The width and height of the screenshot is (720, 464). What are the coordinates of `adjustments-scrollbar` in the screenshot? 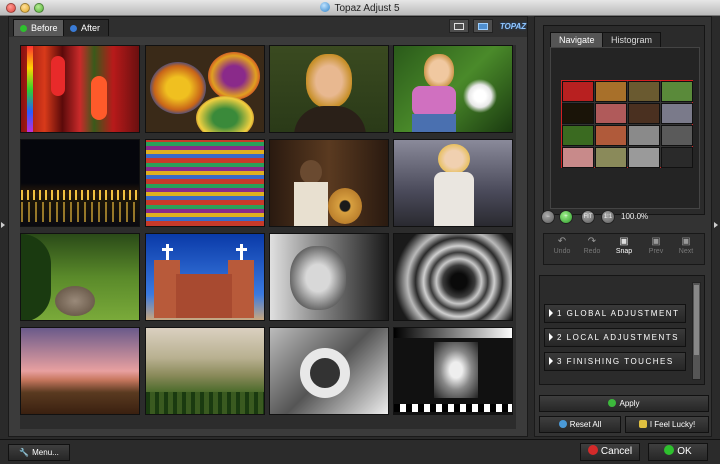 It's located at (696, 331).